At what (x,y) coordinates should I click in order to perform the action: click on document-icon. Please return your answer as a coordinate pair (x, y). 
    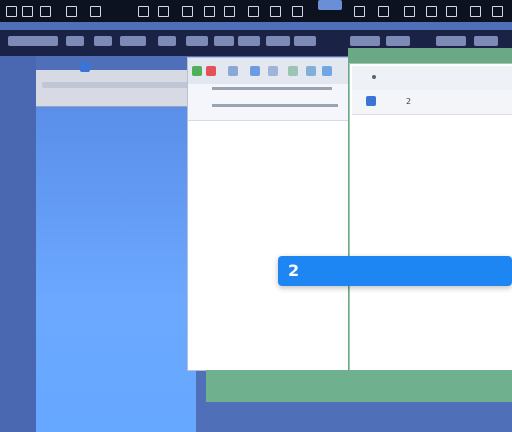
    Looking at the image, I should click on (371, 101).